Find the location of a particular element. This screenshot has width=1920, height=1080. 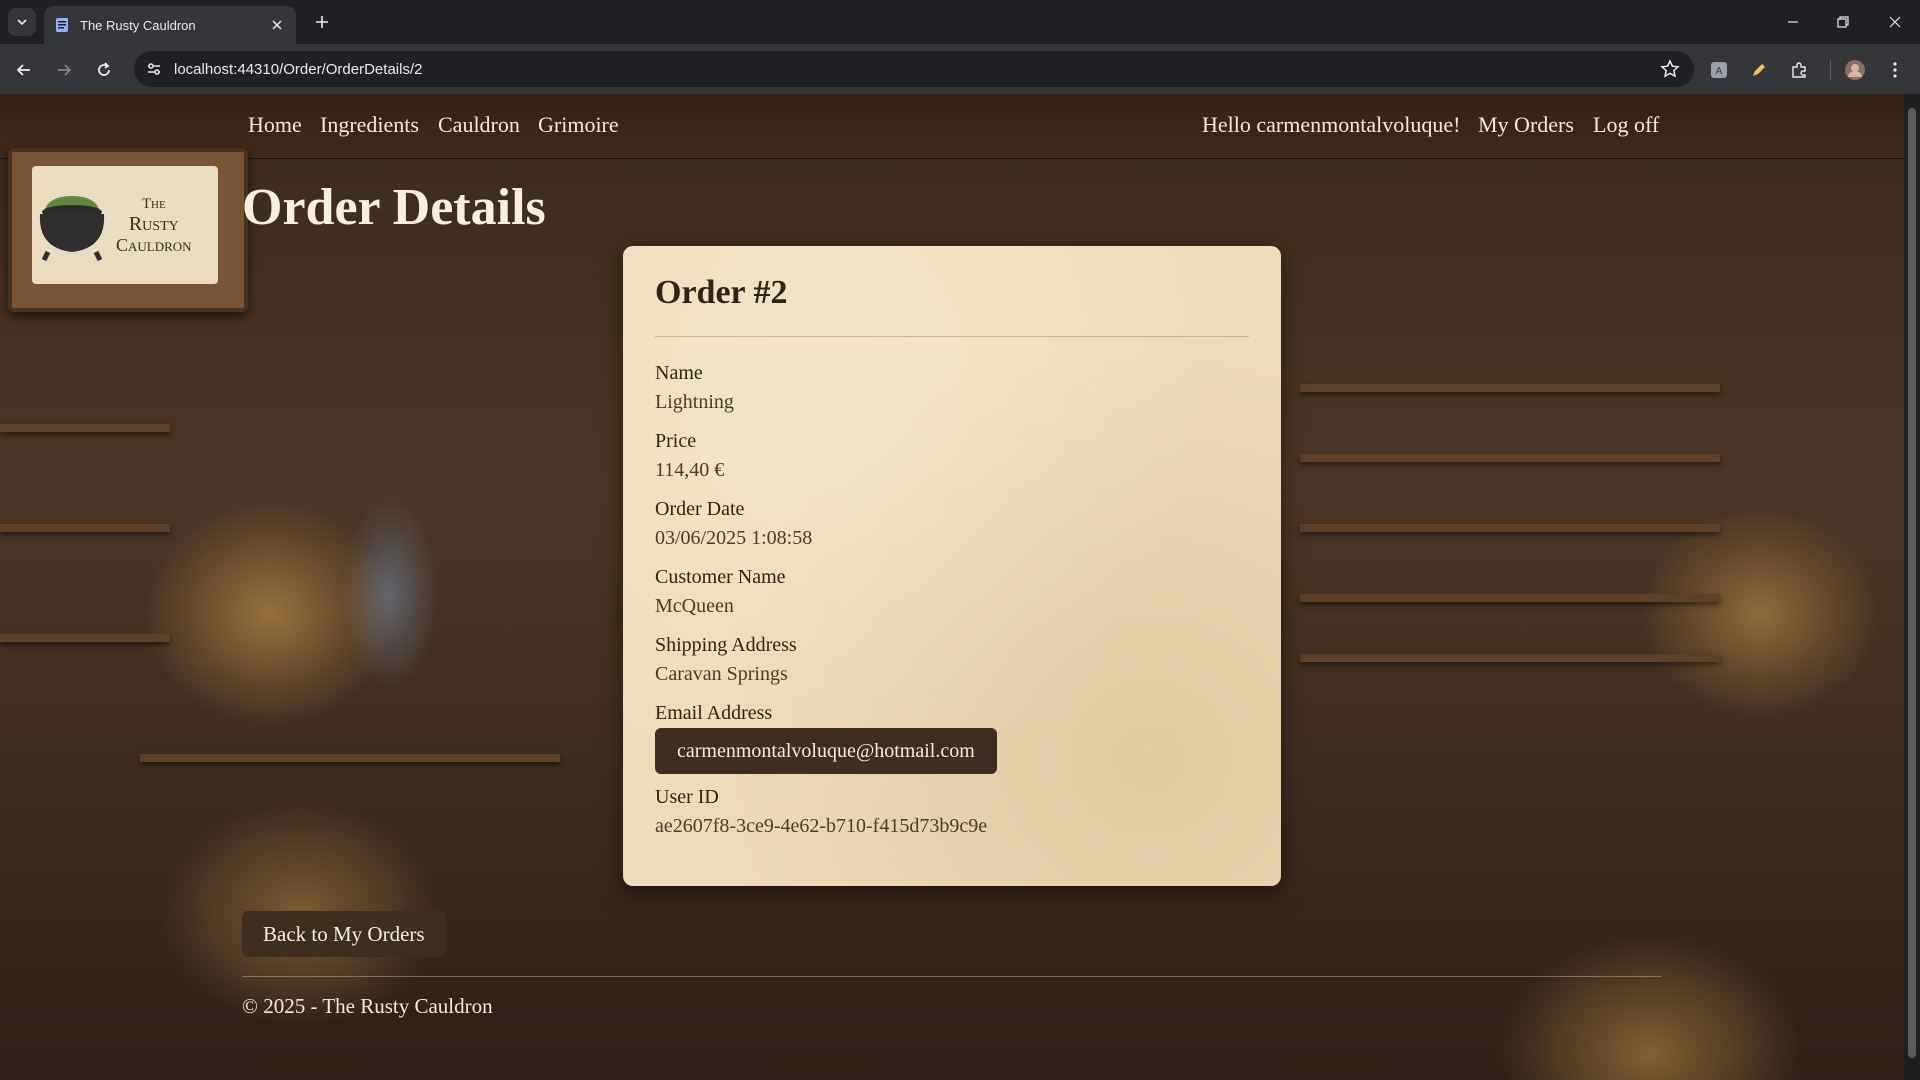

svg-text: A is located at coordinates (1719, 71).